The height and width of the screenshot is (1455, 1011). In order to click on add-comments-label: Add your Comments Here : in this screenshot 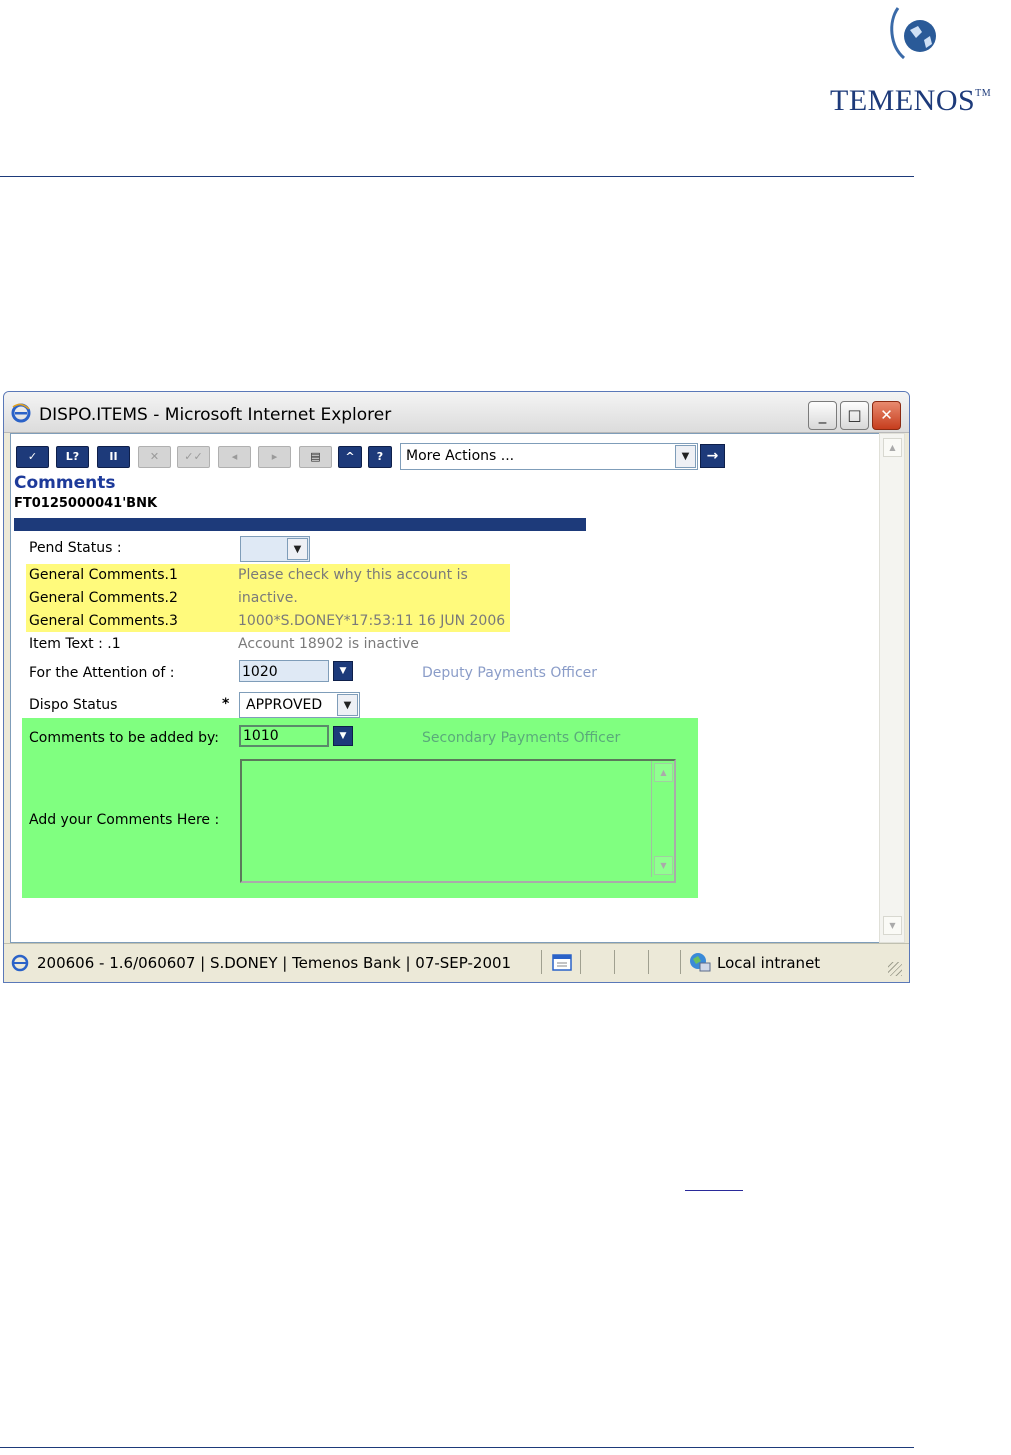, I will do `click(124, 820)`.